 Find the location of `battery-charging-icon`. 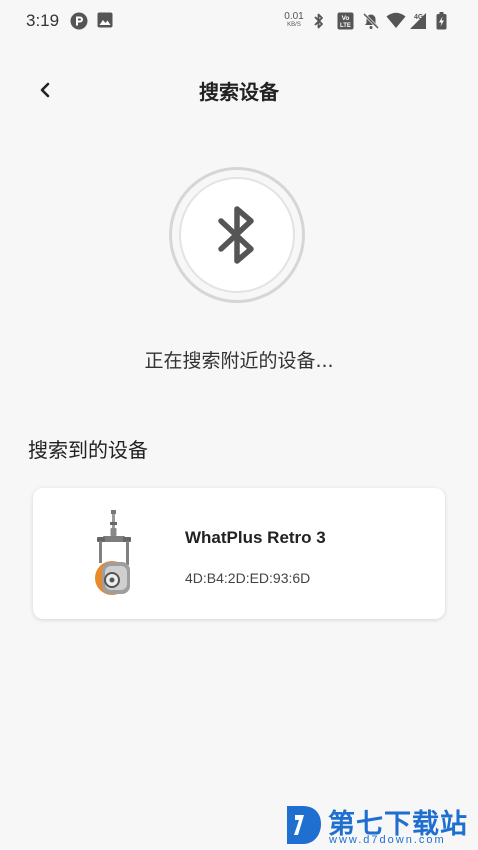

battery-charging-icon is located at coordinates (441, 23).